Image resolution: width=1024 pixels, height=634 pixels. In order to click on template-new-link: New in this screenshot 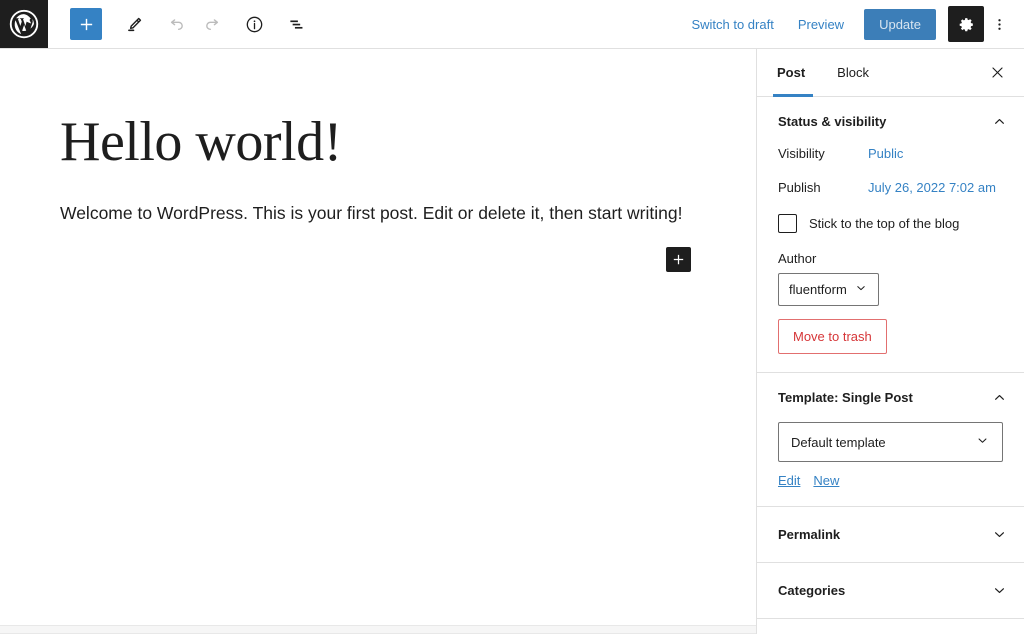, I will do `click(826, 480)`.